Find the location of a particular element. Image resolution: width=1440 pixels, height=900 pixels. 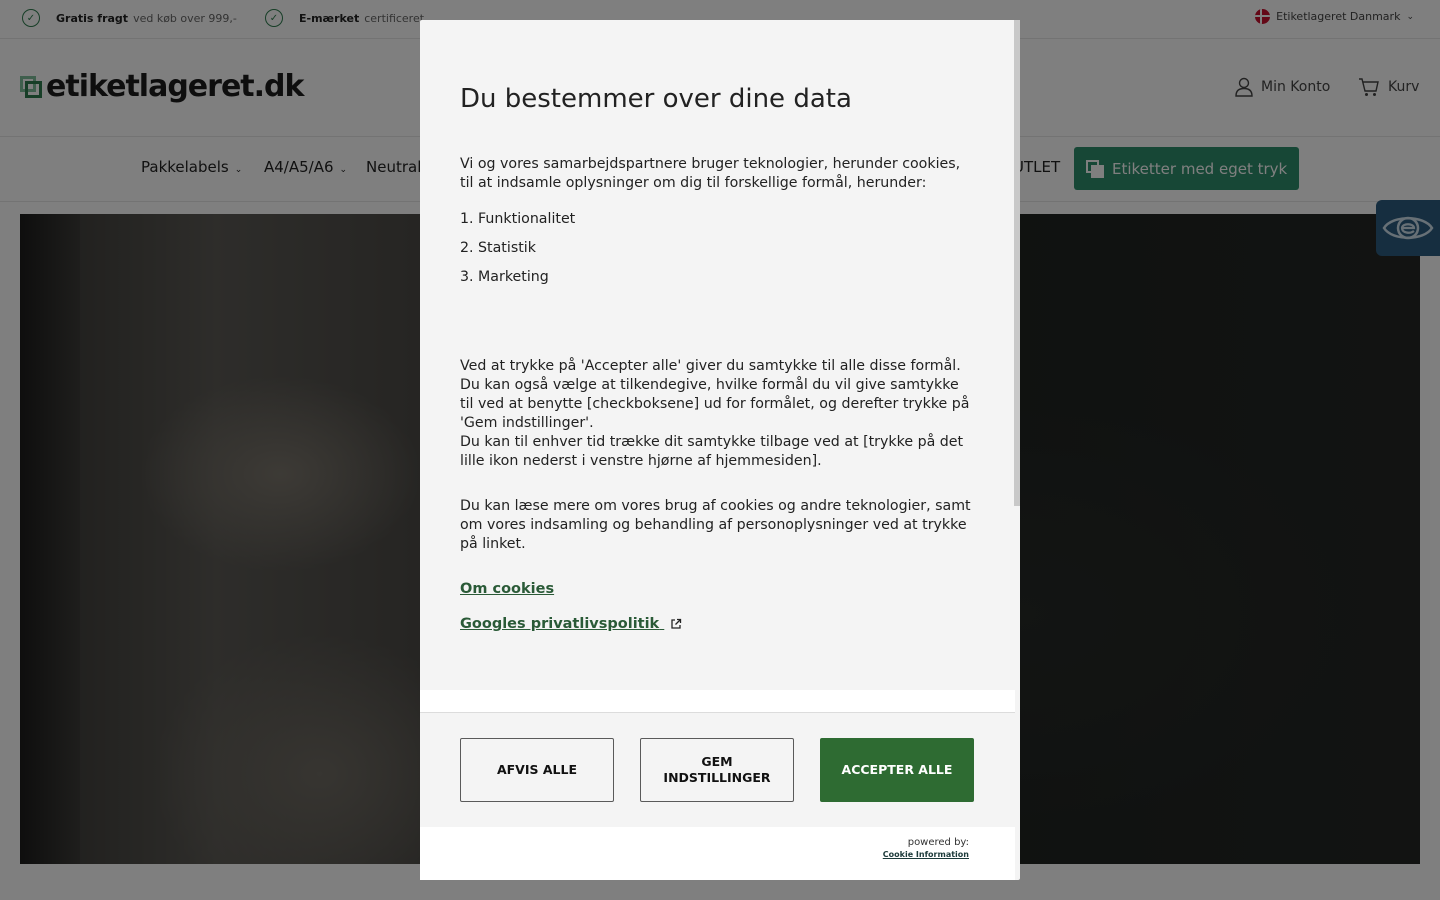

about-cookies-link: Om cookies is located at coordinates (507, 589).